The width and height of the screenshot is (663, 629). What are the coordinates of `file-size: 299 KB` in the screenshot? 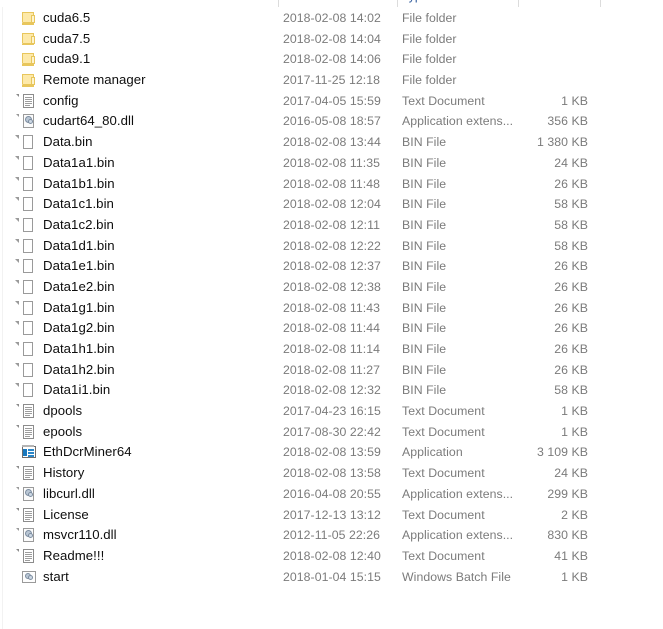 It's located at (567, 493).